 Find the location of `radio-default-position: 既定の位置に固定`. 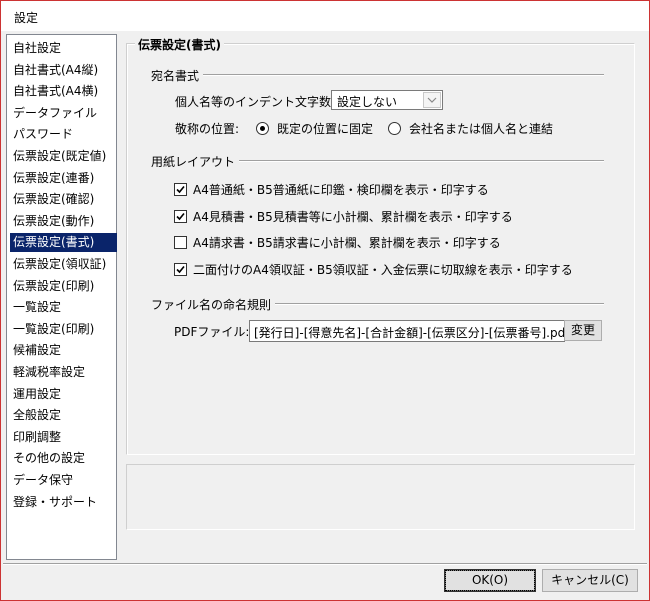

radio-default-position: 既定の位置に固定 is located at coordinates (314, 128).